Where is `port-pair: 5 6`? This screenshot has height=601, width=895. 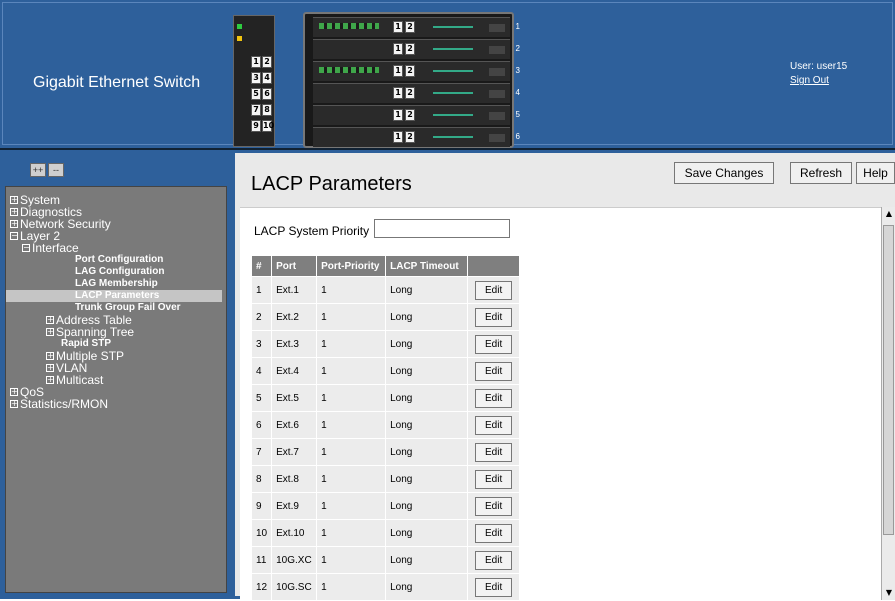 port-pair: 5 6 is located at coordinates (262, 94).